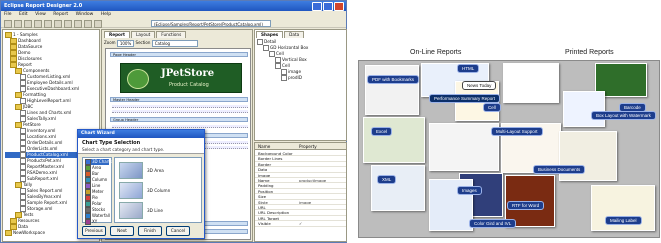 This screenshot has width=661, height=243. I want to click on tree-item-label: Formatting, so click(34, 94).